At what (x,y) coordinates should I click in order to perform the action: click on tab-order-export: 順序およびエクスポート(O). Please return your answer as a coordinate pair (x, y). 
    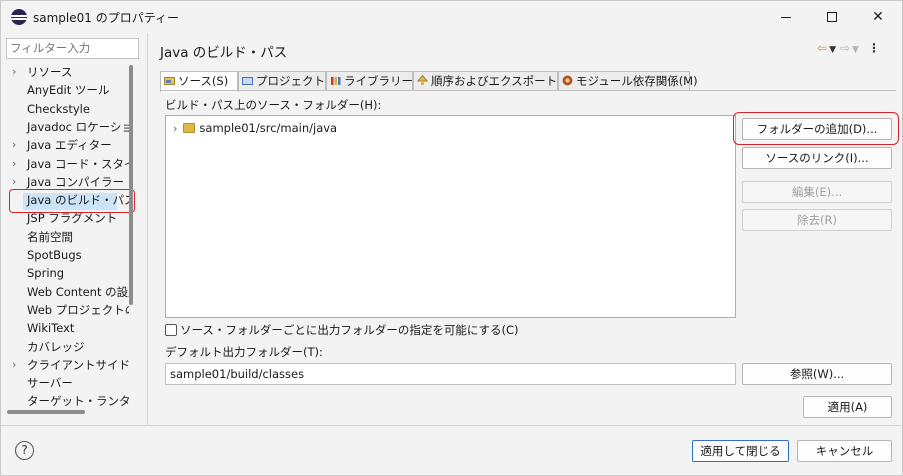
    Looking at the image, I should click on (494, 81).